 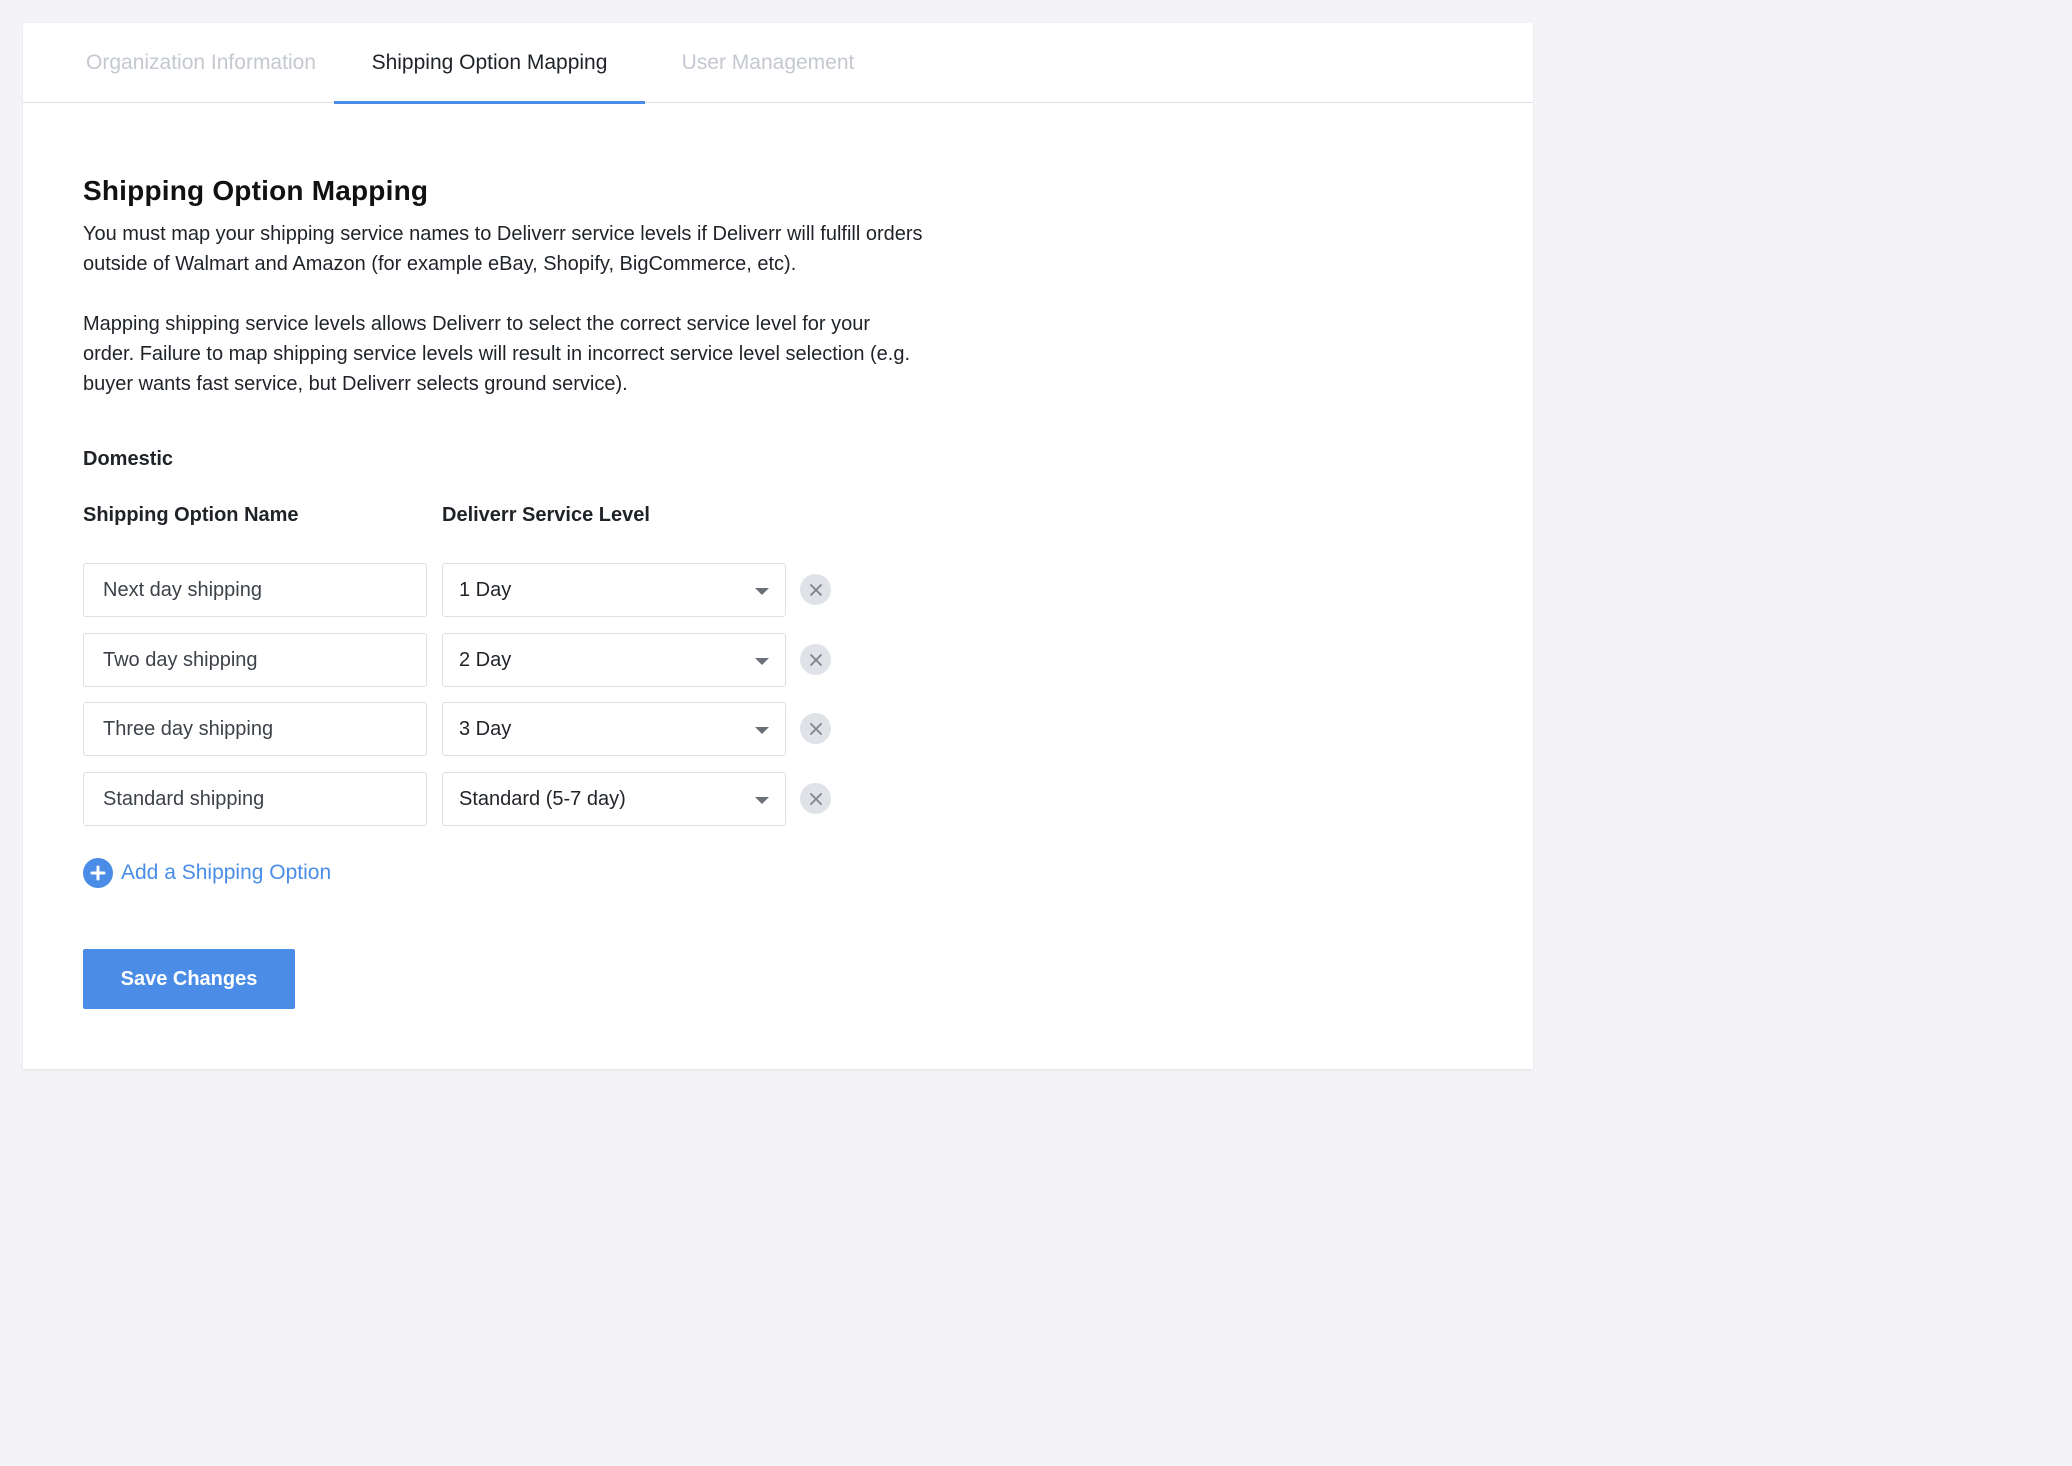 What do you see at coordinates (542, 798) in the screenshot?
I see `service-level-value: Standard (5-7 day)` at bounding box center [542, 798].